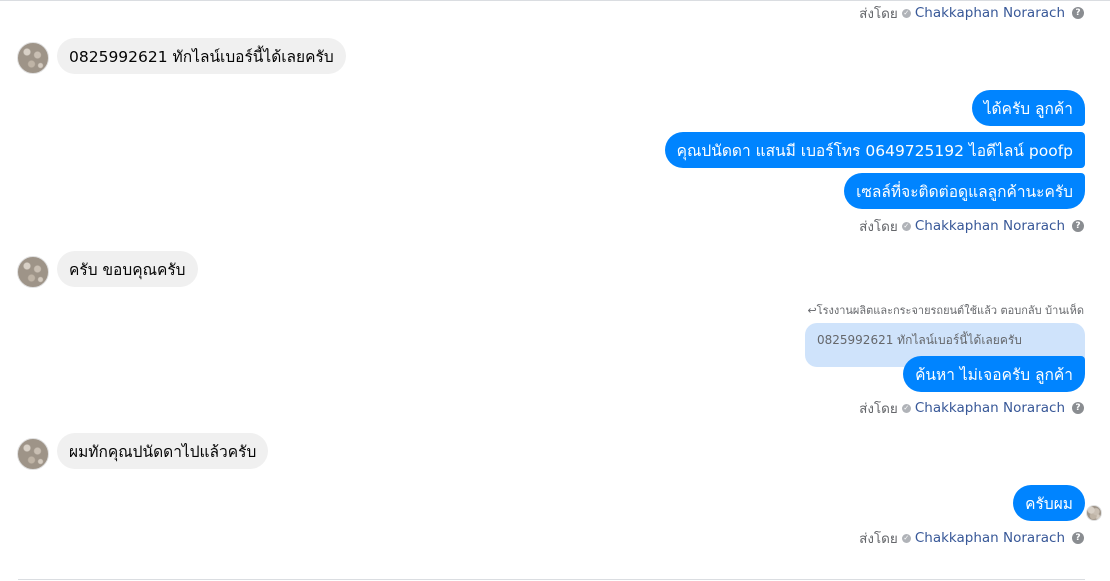 This screenshot has width=1110, height=581. I want to click on outgoing-message: ได้ครับ ลูกค้า, so click(1028, 108).